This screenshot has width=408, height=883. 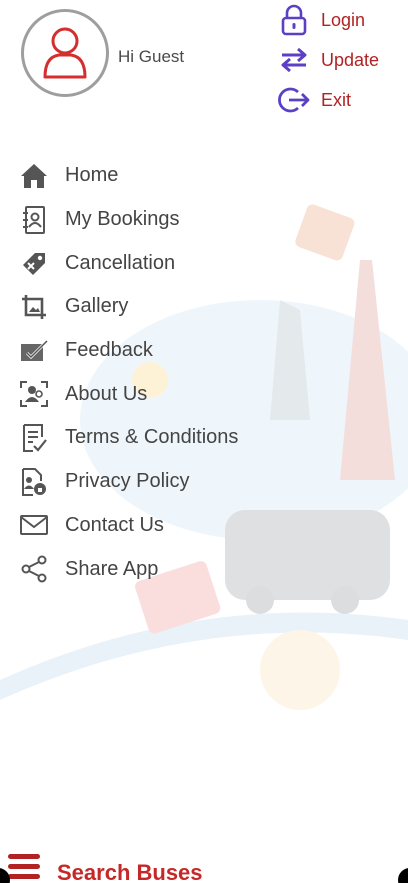 What do you see at coordinates (122, 219) in the screenshot?
I see `menu-item-label: My Bookings` at bounding box center [122, 219].